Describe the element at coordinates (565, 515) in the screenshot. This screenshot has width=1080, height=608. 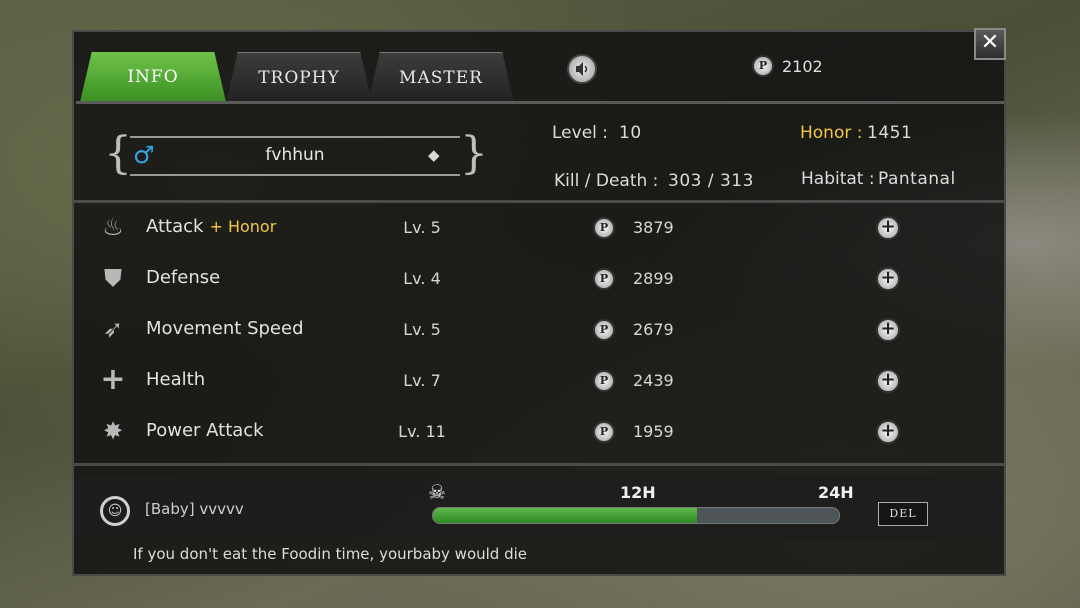
I see `food-progress-fill` at that location.